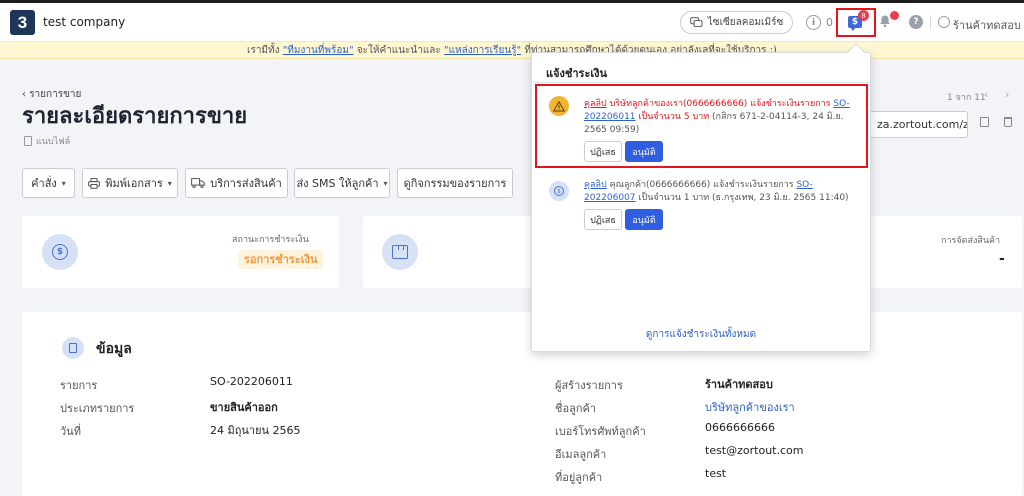  I want to click on send-sms-label: ส่ง SMS ให้ลูกค้า, so click(337, 183).